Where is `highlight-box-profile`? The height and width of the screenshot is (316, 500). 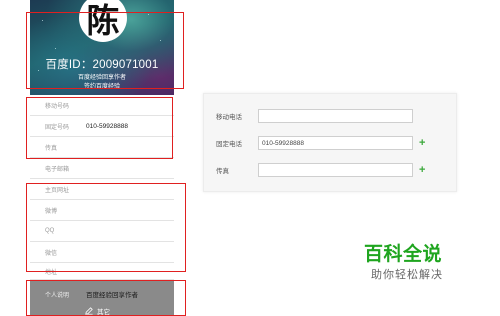
highlight-box-profile is located at coordinates (105, 50).